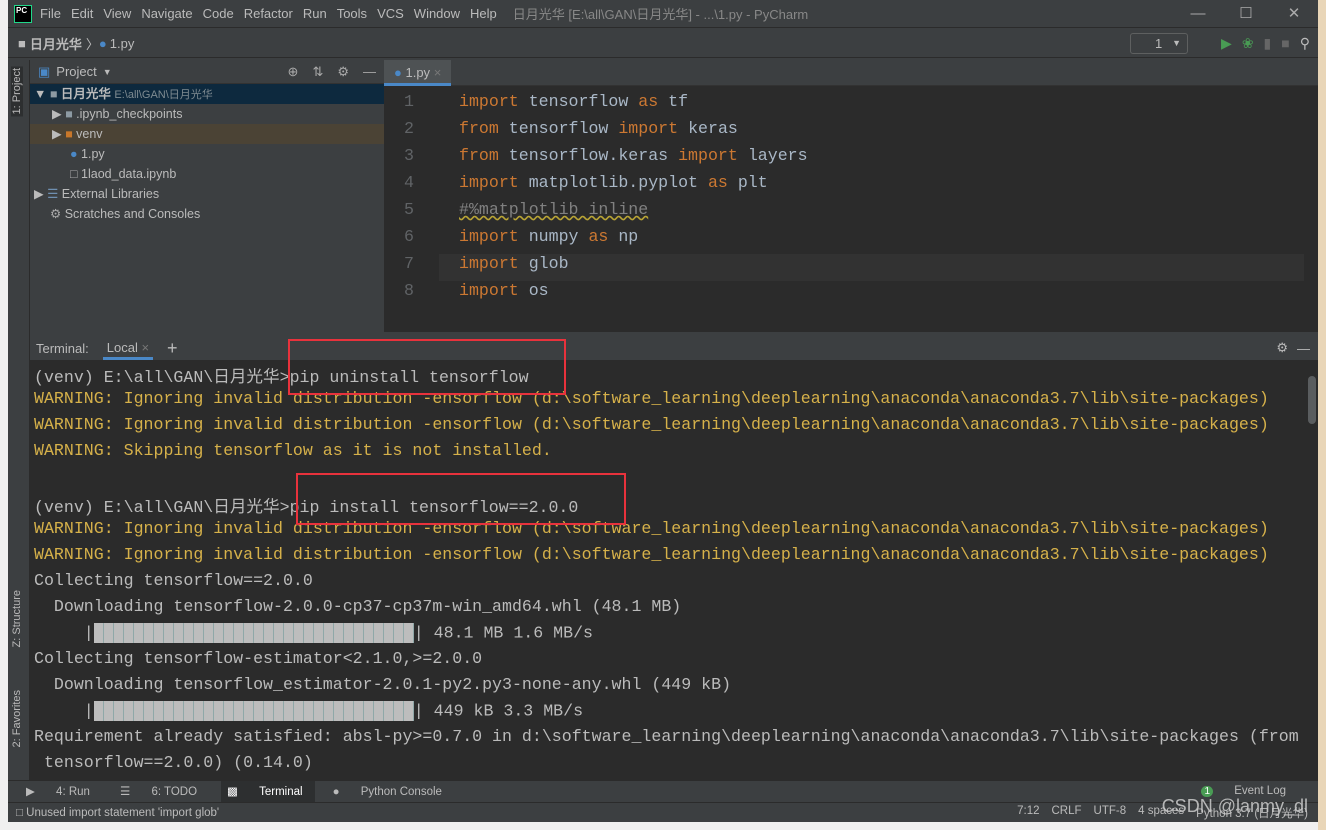  Describe the element at coordinates (207, 174) in the screenshot. I see `tree-item-notebook: □ 1laod_data.ipynb` at that location.